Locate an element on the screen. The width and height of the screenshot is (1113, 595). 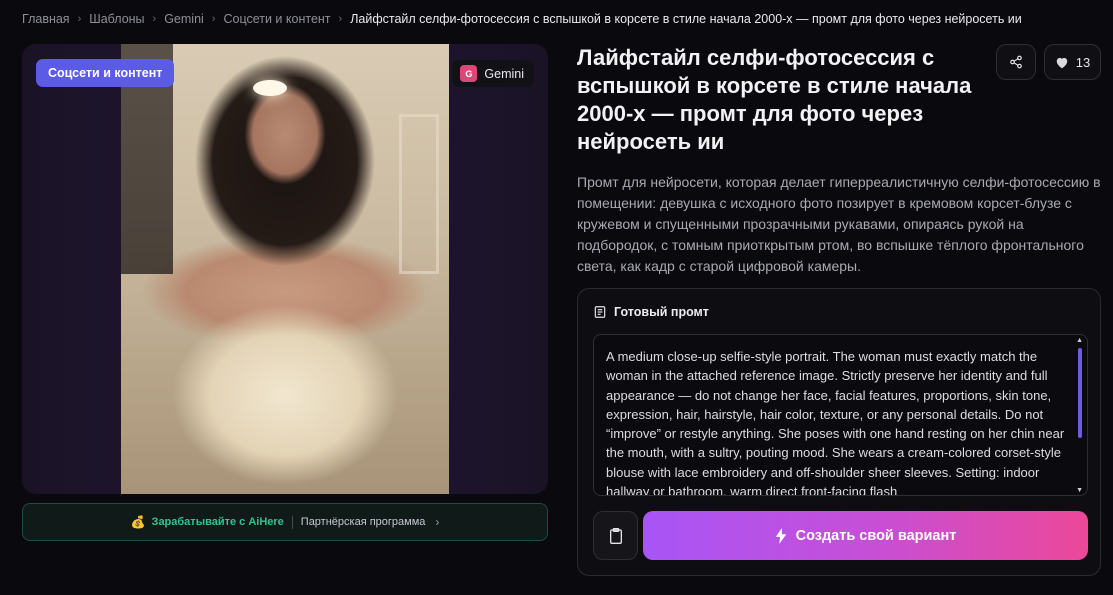
heart-icon is located at coordinates (1062, 62).